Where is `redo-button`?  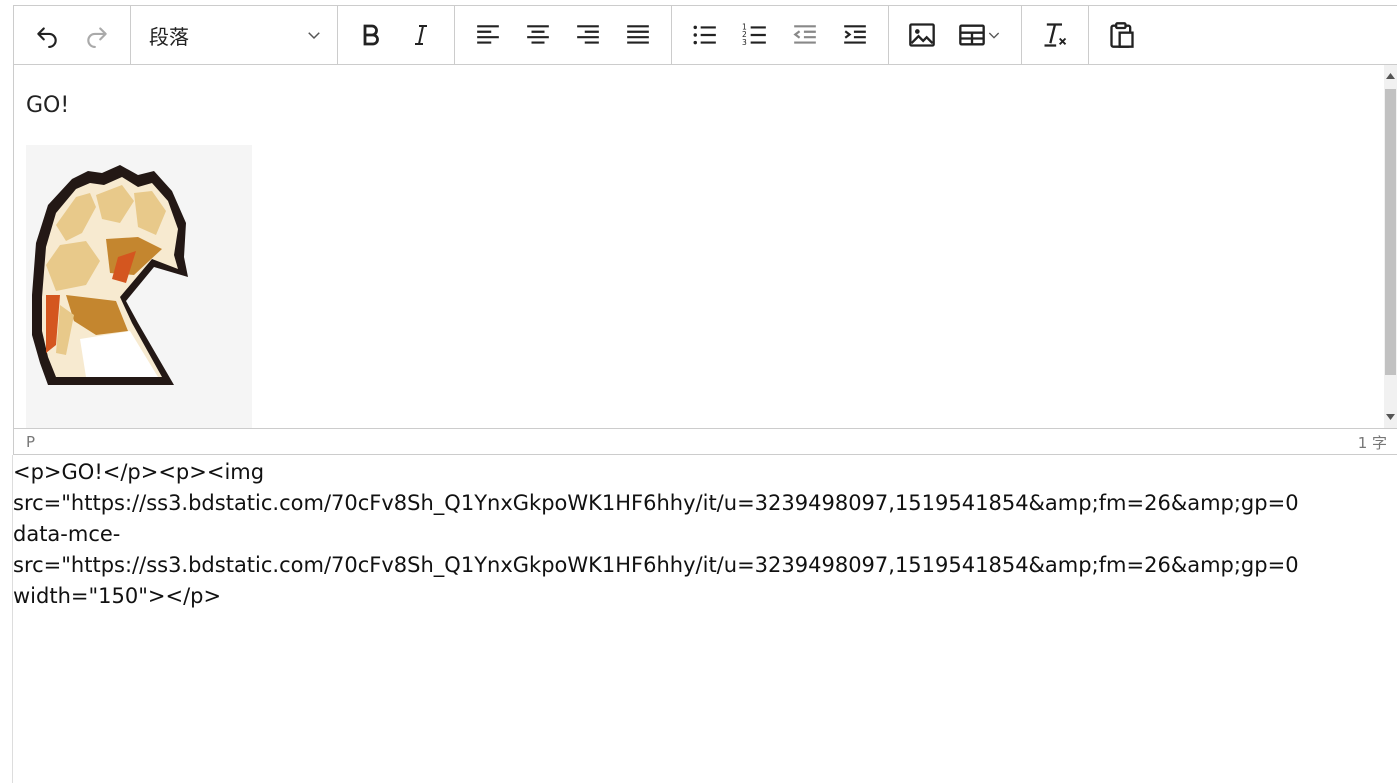
redo-button is located at coordinates (97, 35).